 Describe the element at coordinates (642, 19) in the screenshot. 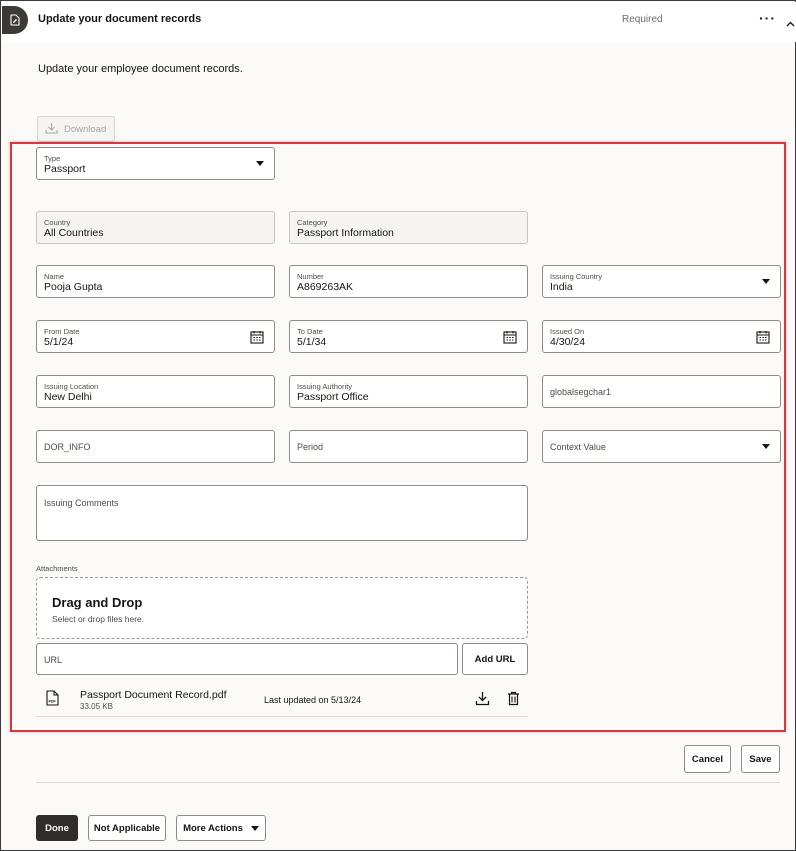

I see `required-status: Required` at that location.